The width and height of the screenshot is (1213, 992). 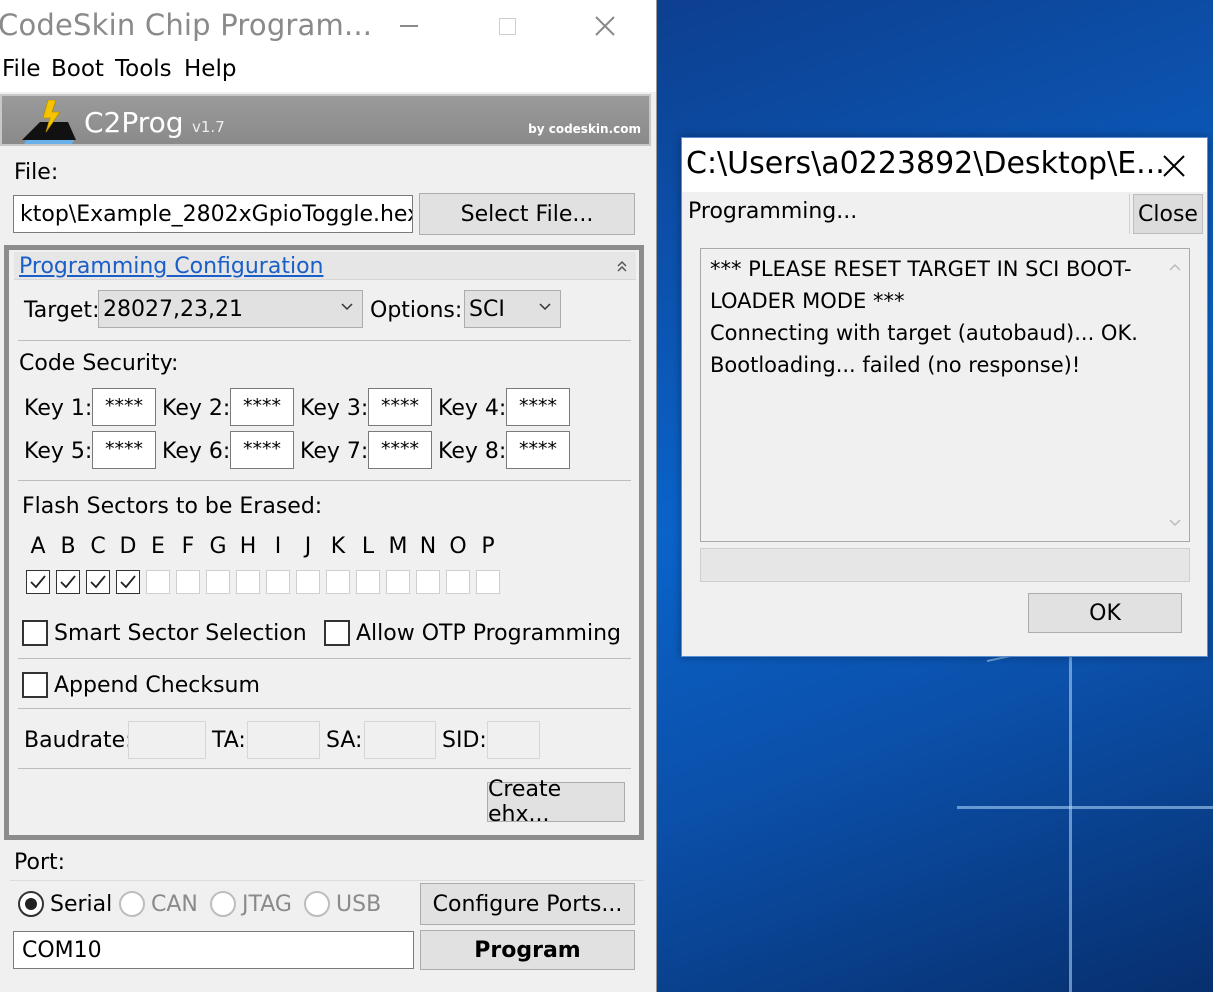 I want to click on sector-letter: H, so click(x=248, y=546).